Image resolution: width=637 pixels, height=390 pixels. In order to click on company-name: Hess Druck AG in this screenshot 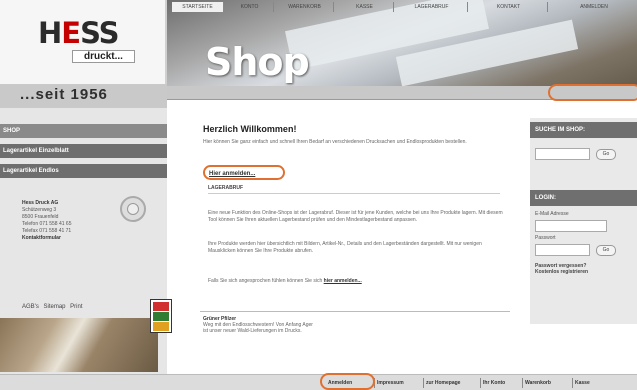, I will do `click(40, 203)`.